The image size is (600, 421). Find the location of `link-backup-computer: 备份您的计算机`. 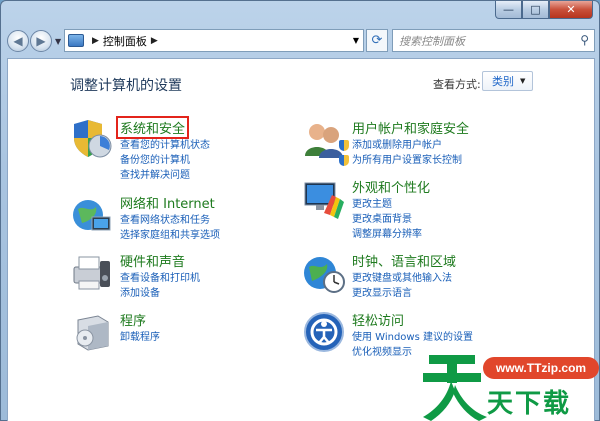

link-backup-computer: 备份您的计算机 is located at coordinates (165, 160).